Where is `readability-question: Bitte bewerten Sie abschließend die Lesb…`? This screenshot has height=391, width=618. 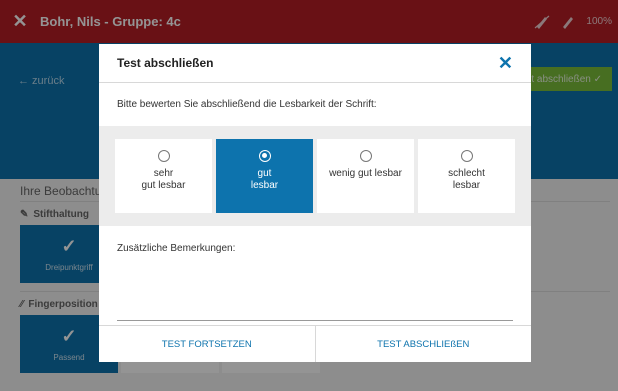
readability-question: Bitte bewerten Sie abschließend die Lesb… is located at coordinates (247, 104).